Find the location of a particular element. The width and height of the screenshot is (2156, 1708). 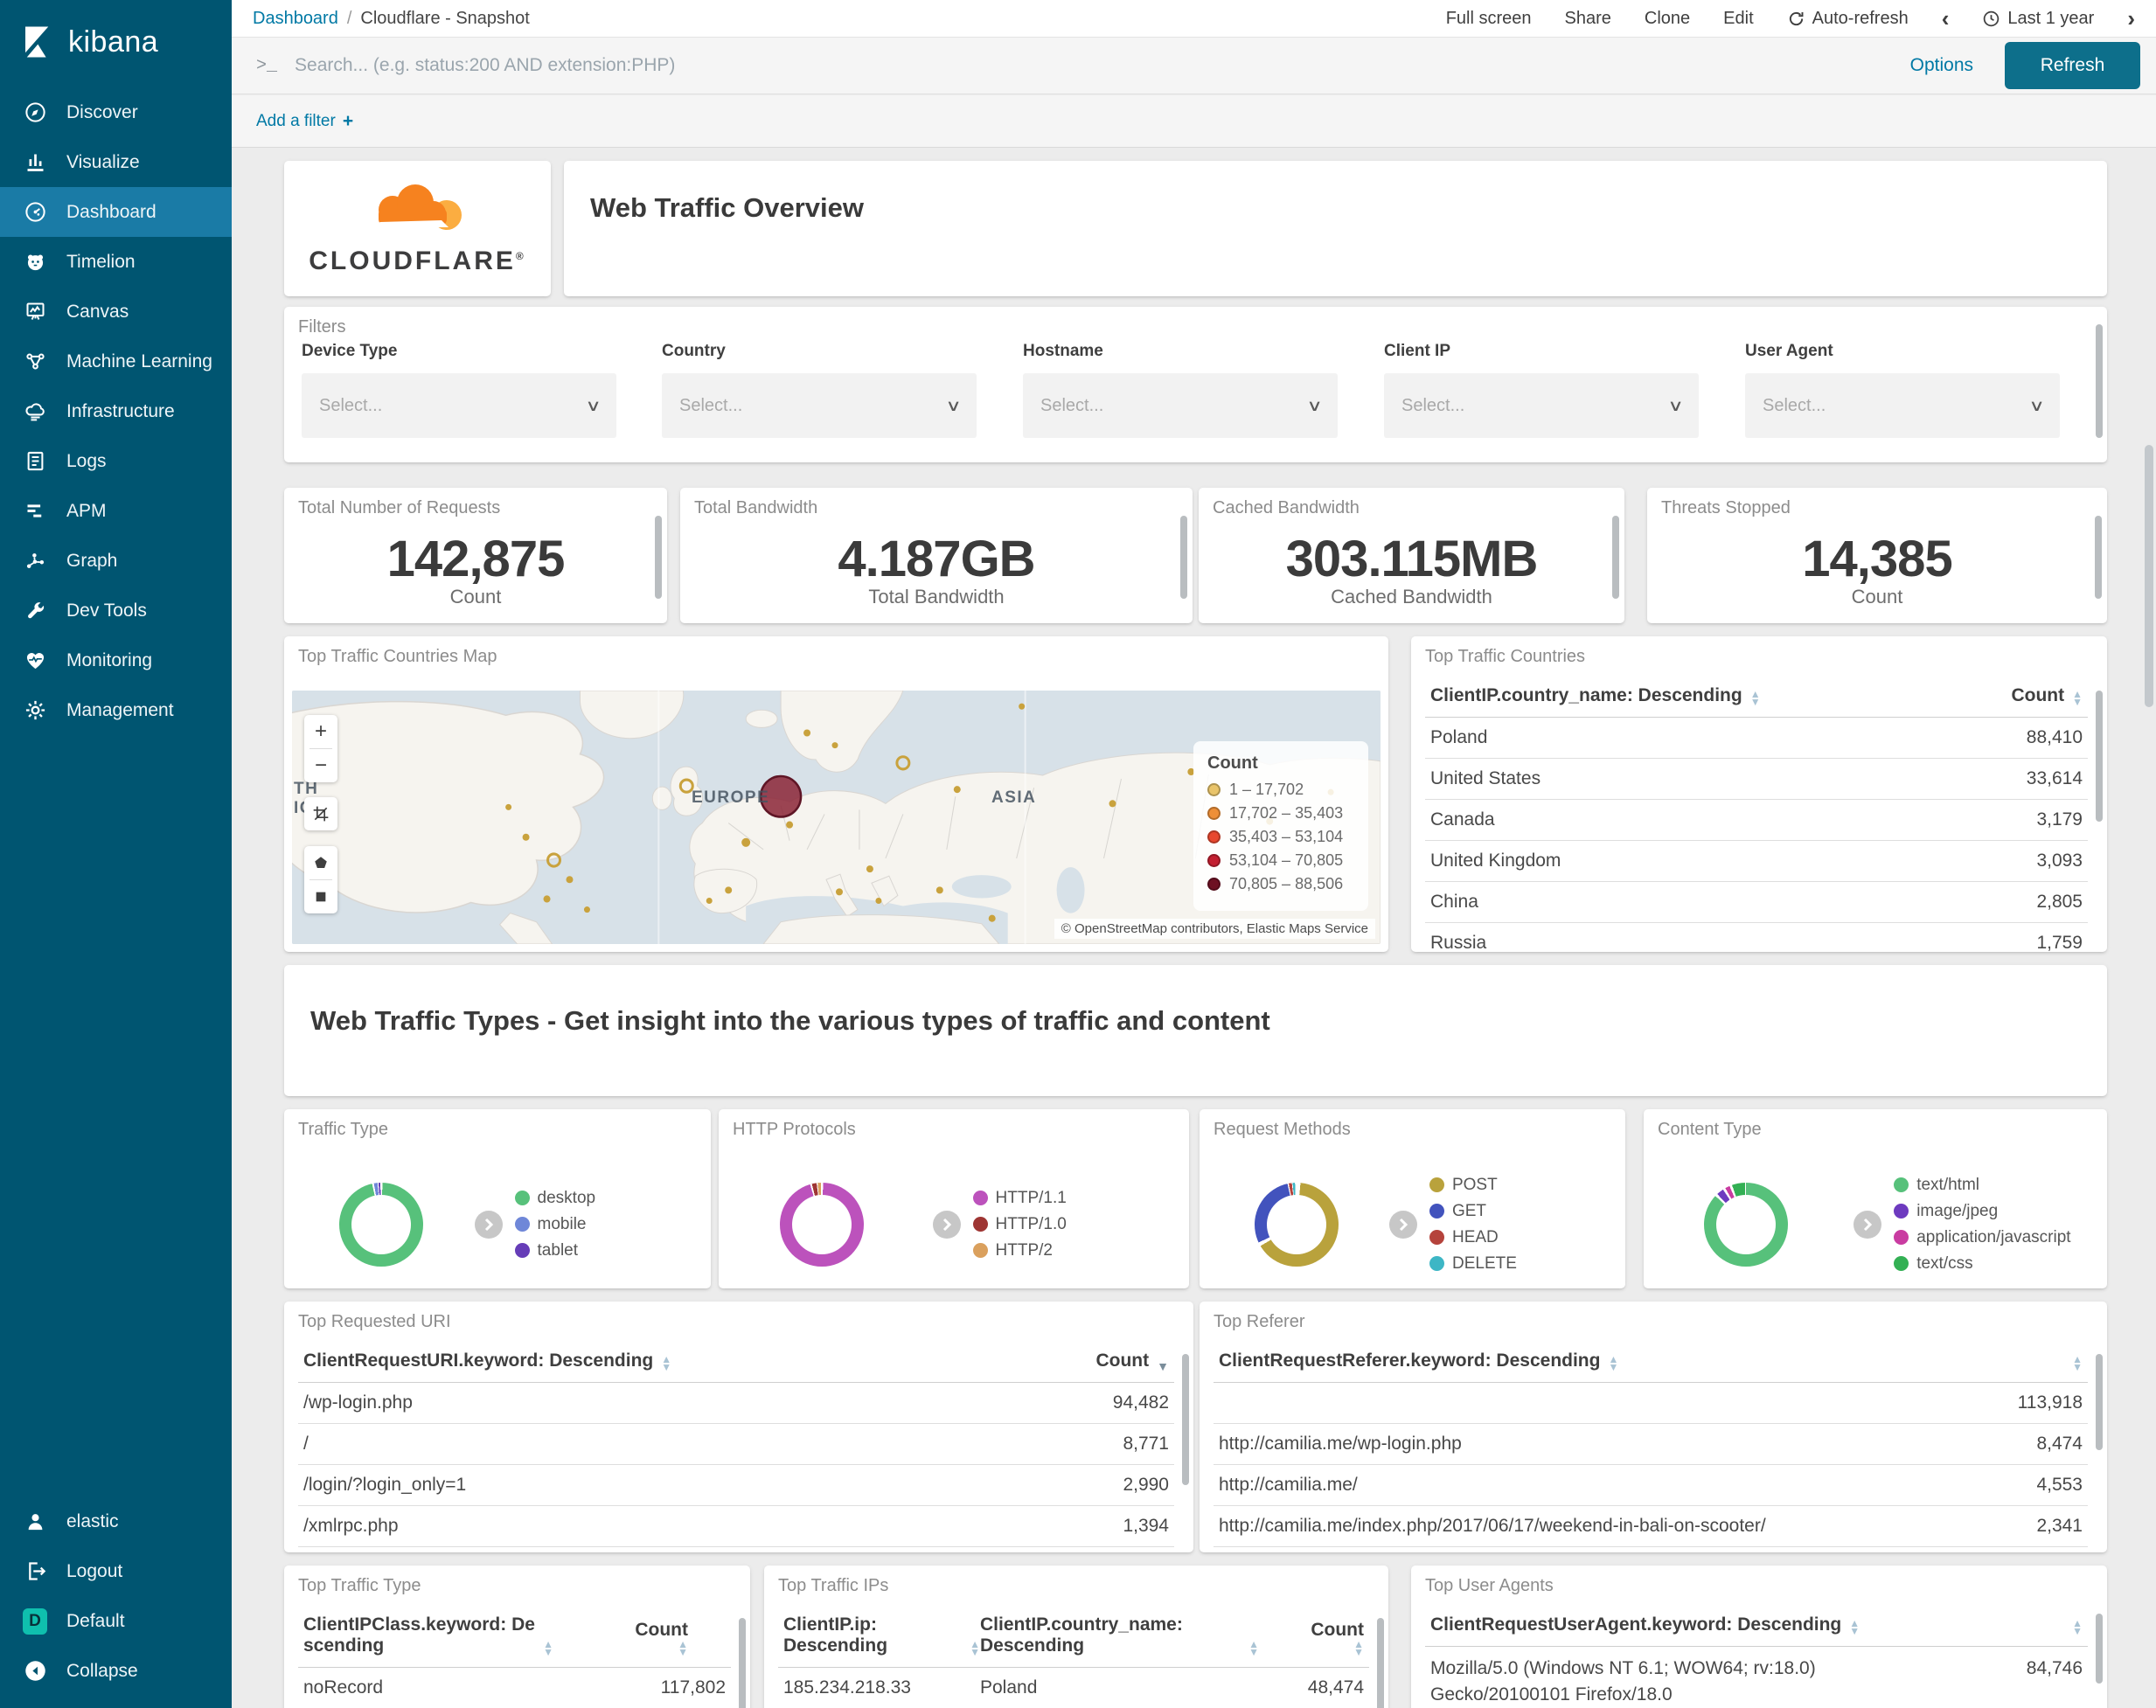

legend-item: HTTP/2 is located at coordinates (1076, 1250).